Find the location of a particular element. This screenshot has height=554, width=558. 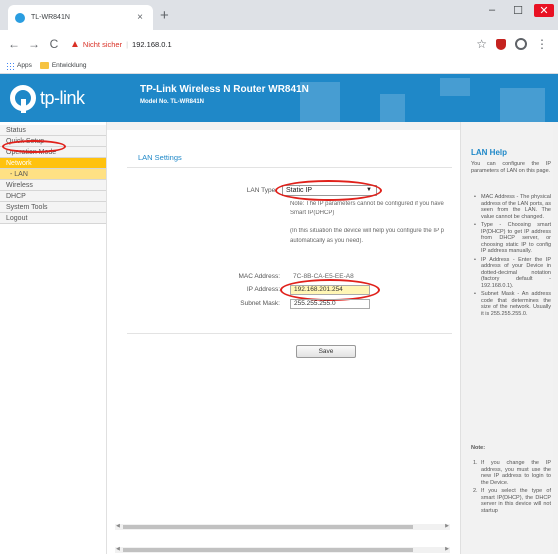

minimize-button: – is located at coordinates (492, 10).